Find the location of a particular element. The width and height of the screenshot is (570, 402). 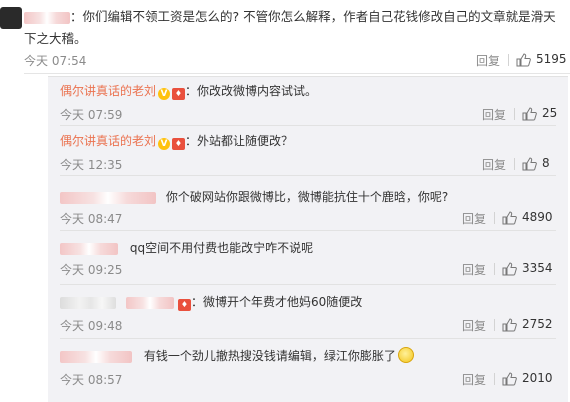

avatar is located at coordinates (11, 18).